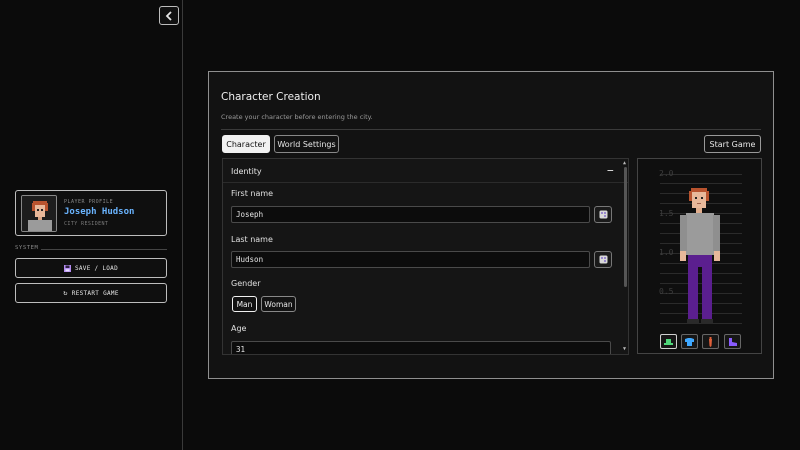  I want to click on height-tick-label: 1.5, so click(666, 213).